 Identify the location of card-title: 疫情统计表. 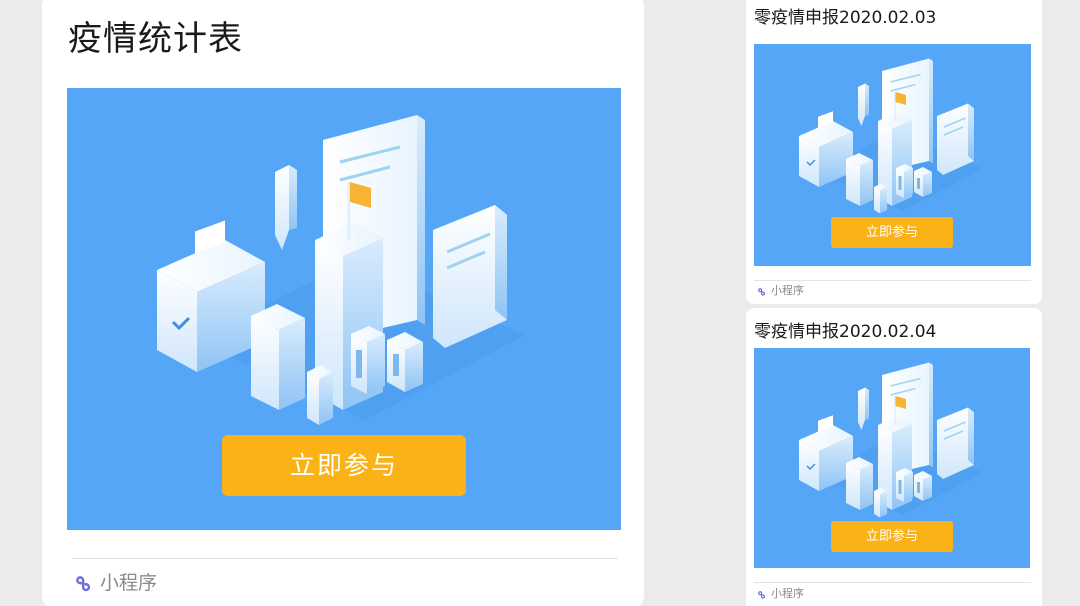
(155, 39).